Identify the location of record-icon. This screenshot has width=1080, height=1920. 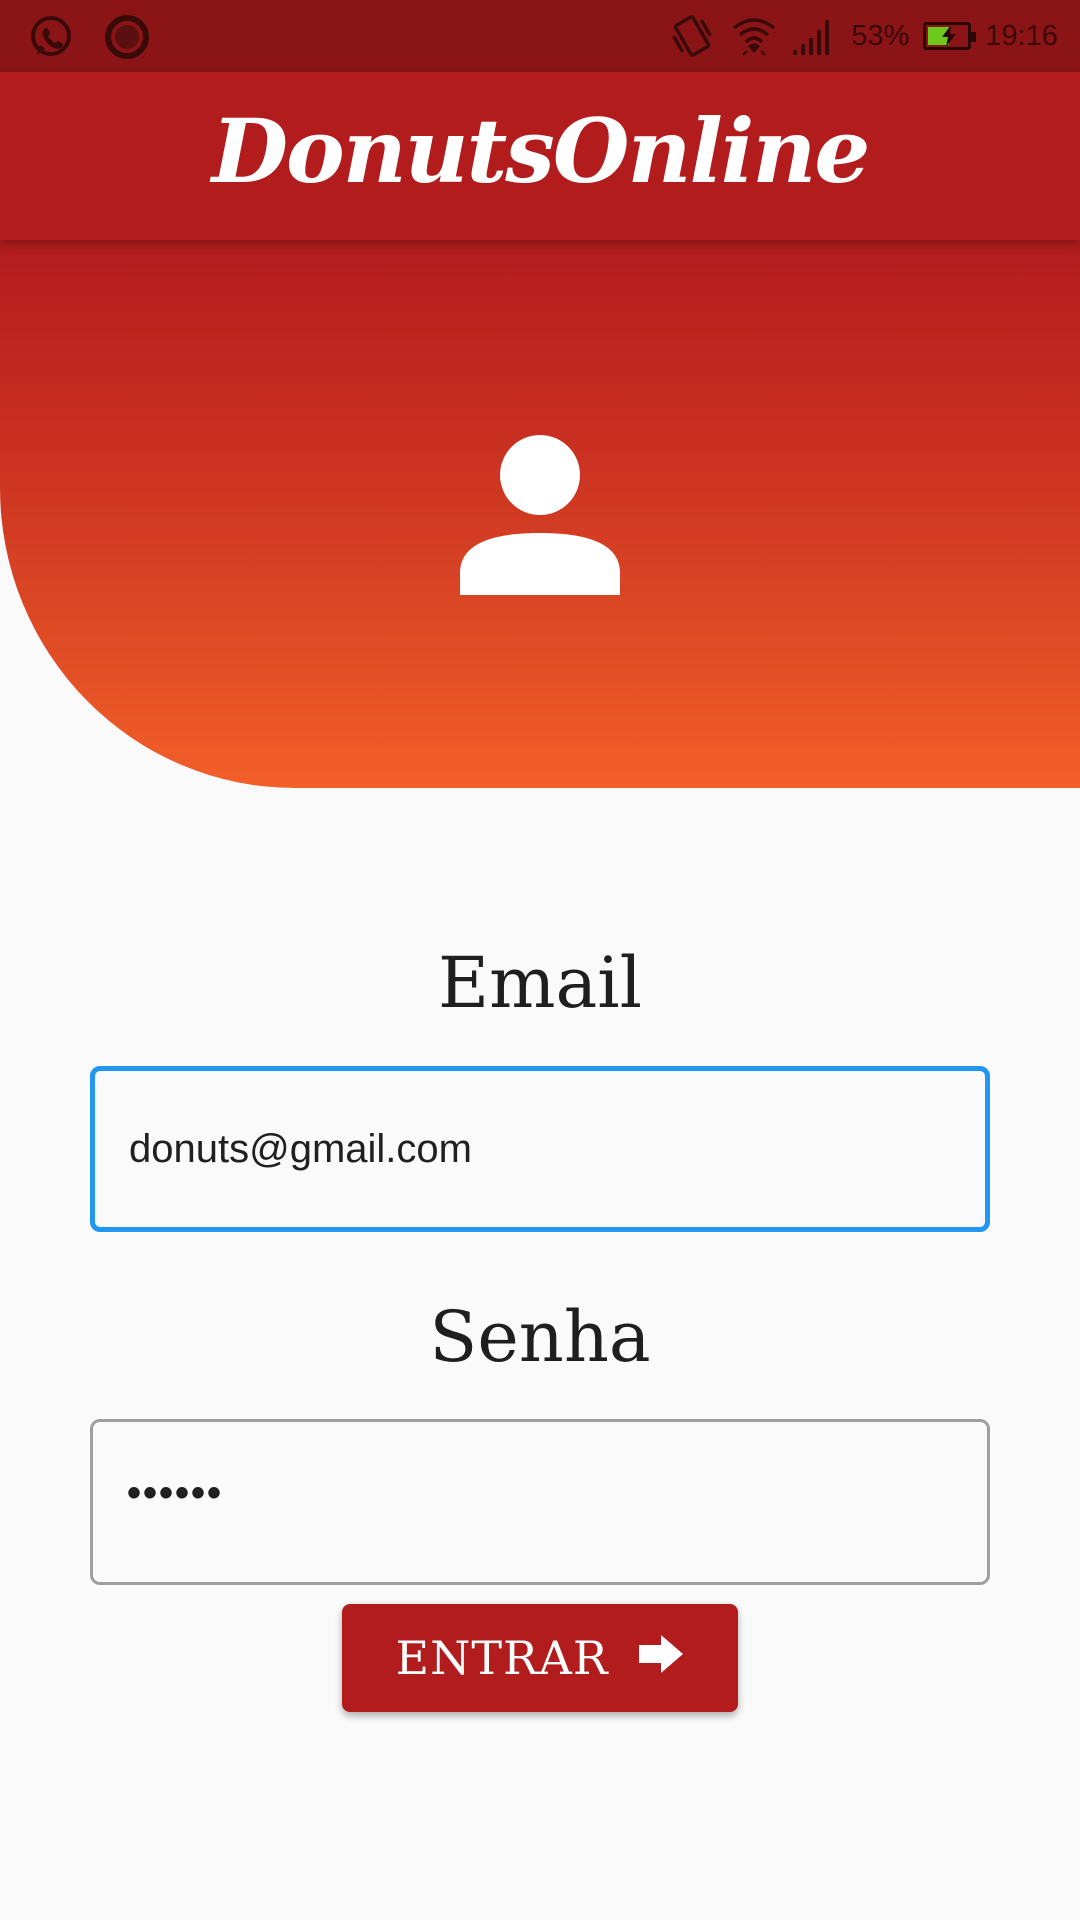
(127, 37).